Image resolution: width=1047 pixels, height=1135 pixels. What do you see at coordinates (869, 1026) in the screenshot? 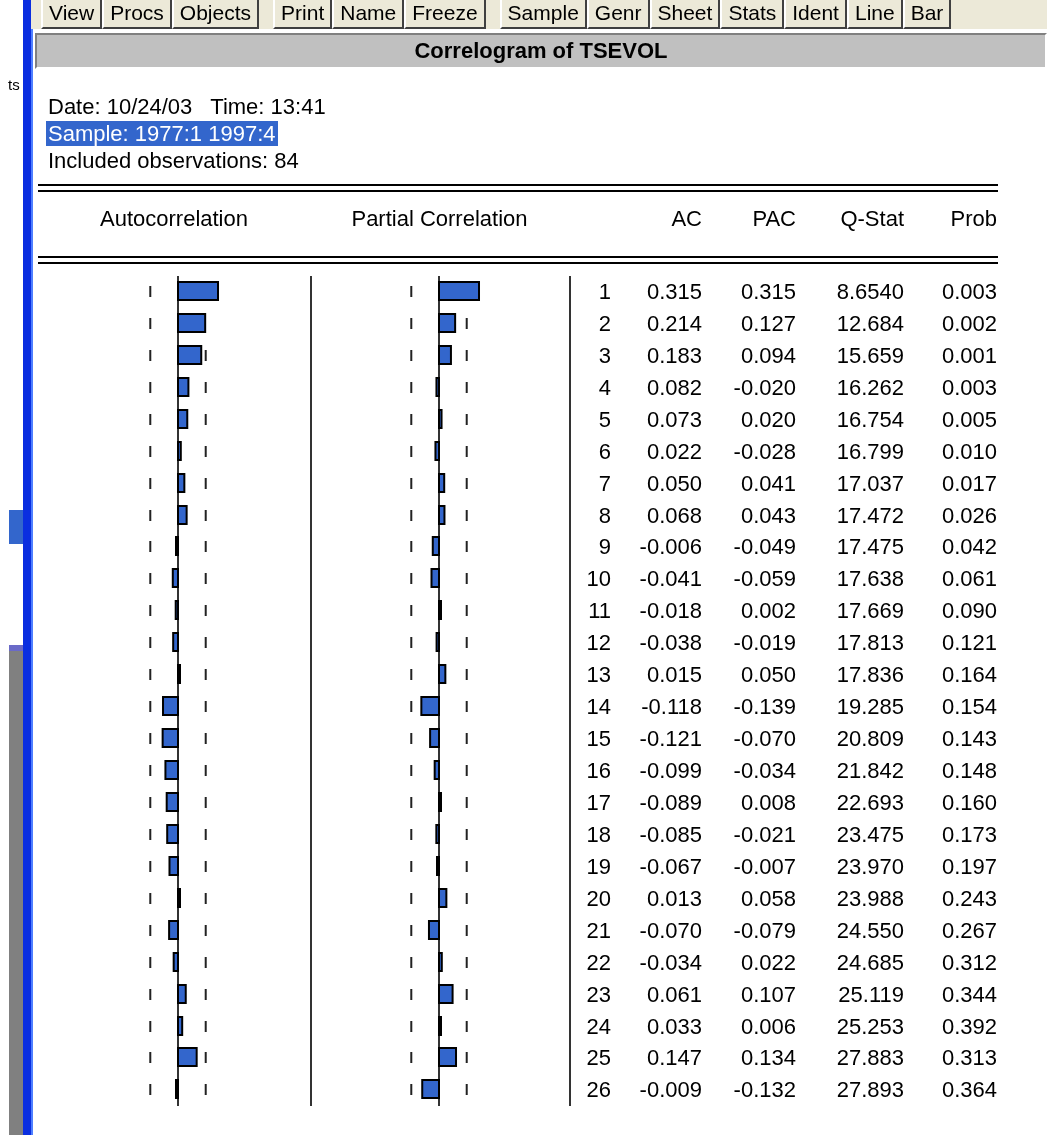
I see `table-cell-text: 25.253` at bounding box center [869, 1026].